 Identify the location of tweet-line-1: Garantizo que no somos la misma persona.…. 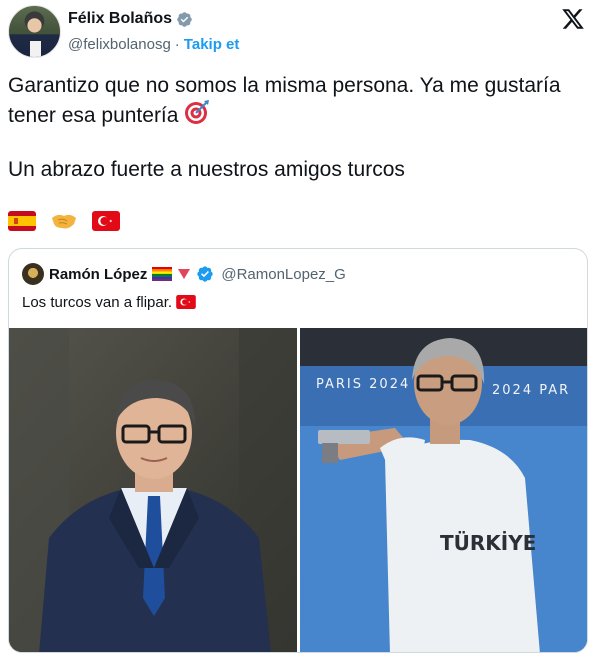
(284, 85).